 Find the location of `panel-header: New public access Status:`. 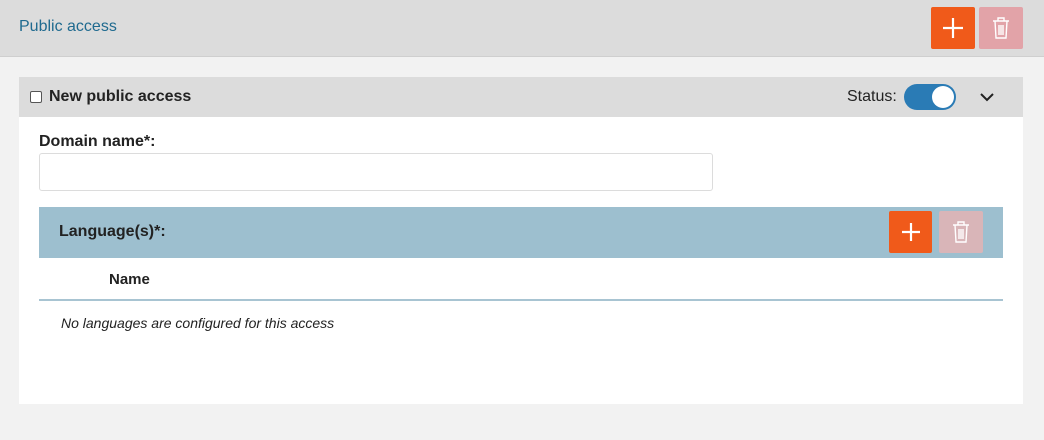

panel-header: New public access Status: is located at coordinates (521, 97).